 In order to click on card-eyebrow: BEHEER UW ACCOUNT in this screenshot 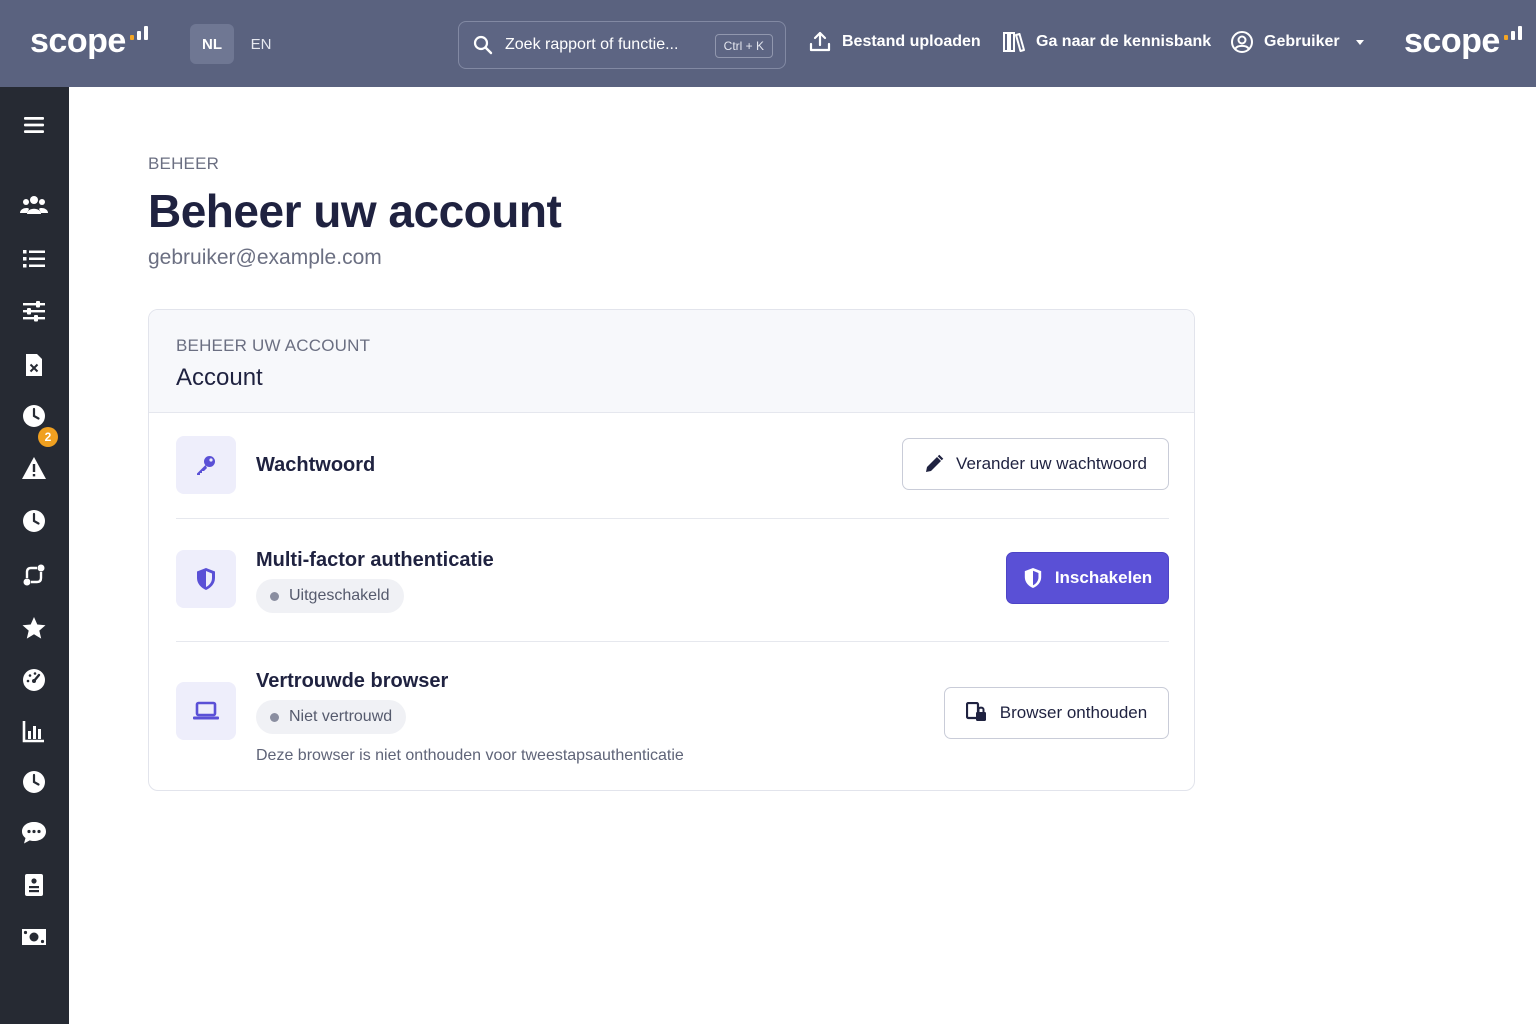, I will do `click(273, 345)`.